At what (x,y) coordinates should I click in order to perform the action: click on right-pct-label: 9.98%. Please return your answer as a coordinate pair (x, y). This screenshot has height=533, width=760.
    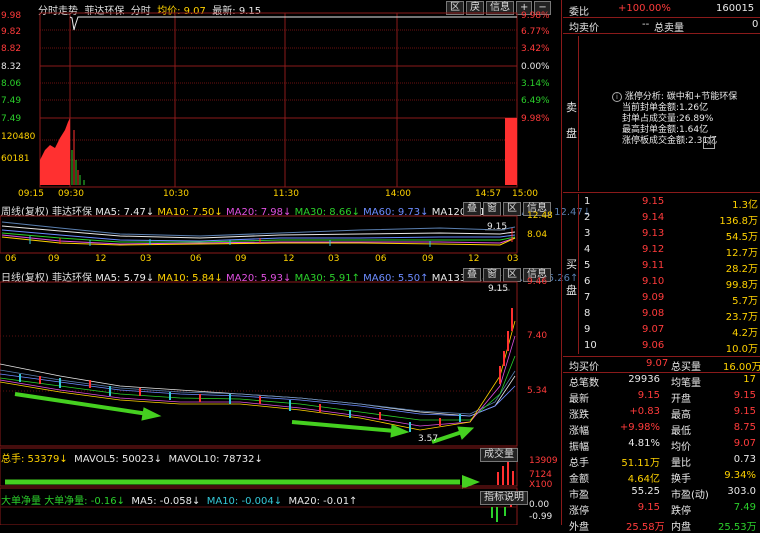
    Looking at the image, I should click on (535, 119).